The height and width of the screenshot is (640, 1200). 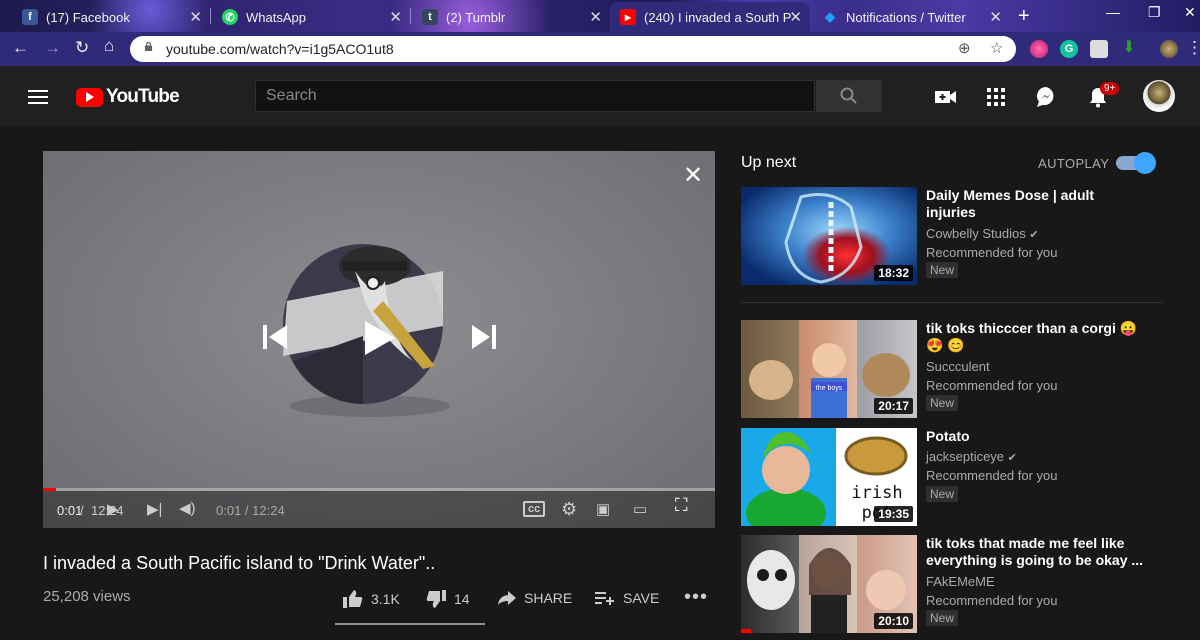 What do you see at coordinates (829, 236) in the screenshot?
I see `video-thumbnail: 18:32` at bounding box center [829, 236].